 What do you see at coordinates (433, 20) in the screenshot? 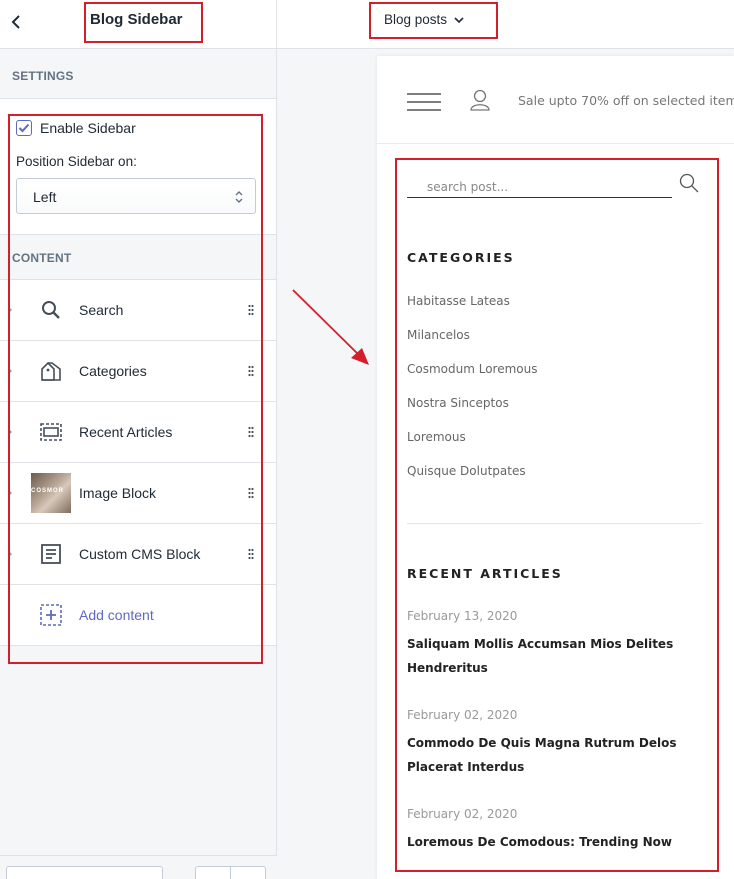
I see `annotation-box-page-select` at bounding box center [433, 20].